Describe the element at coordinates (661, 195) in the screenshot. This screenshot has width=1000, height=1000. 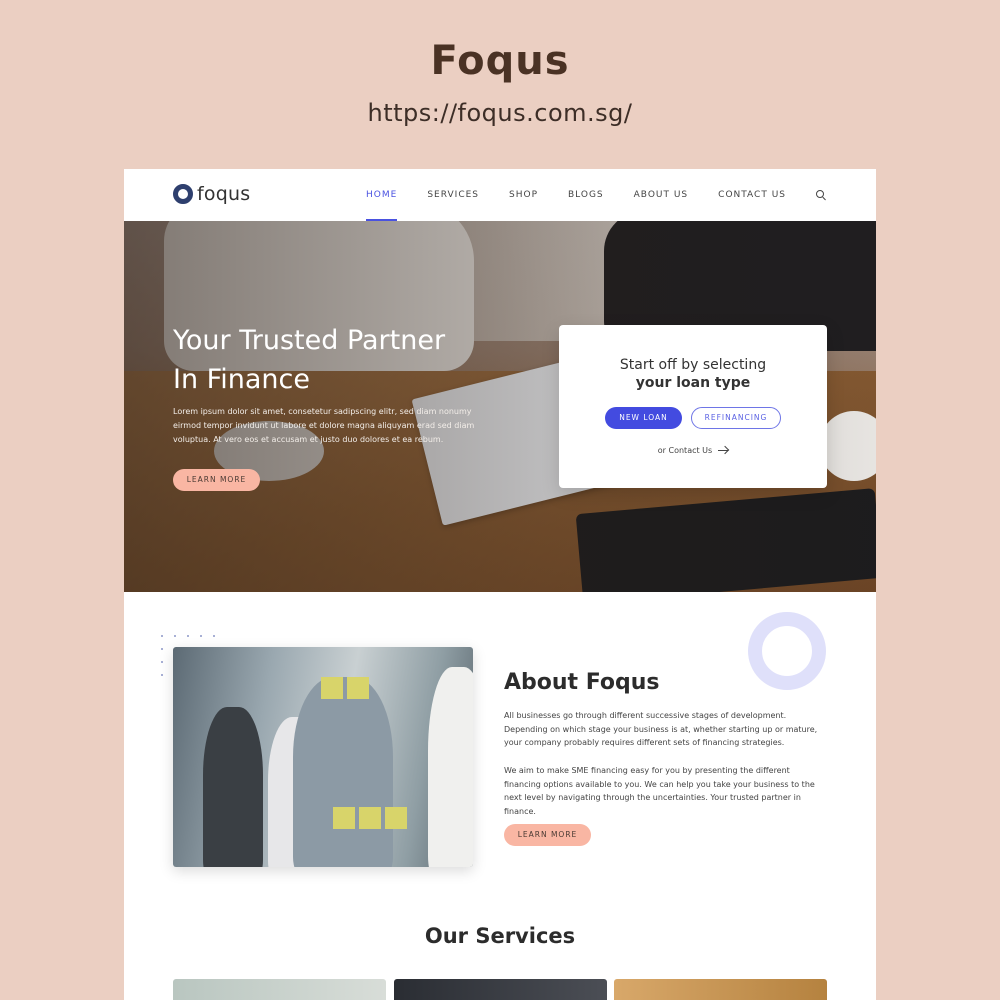
I see `nav-item-about-us: ABOUT US` at that location.